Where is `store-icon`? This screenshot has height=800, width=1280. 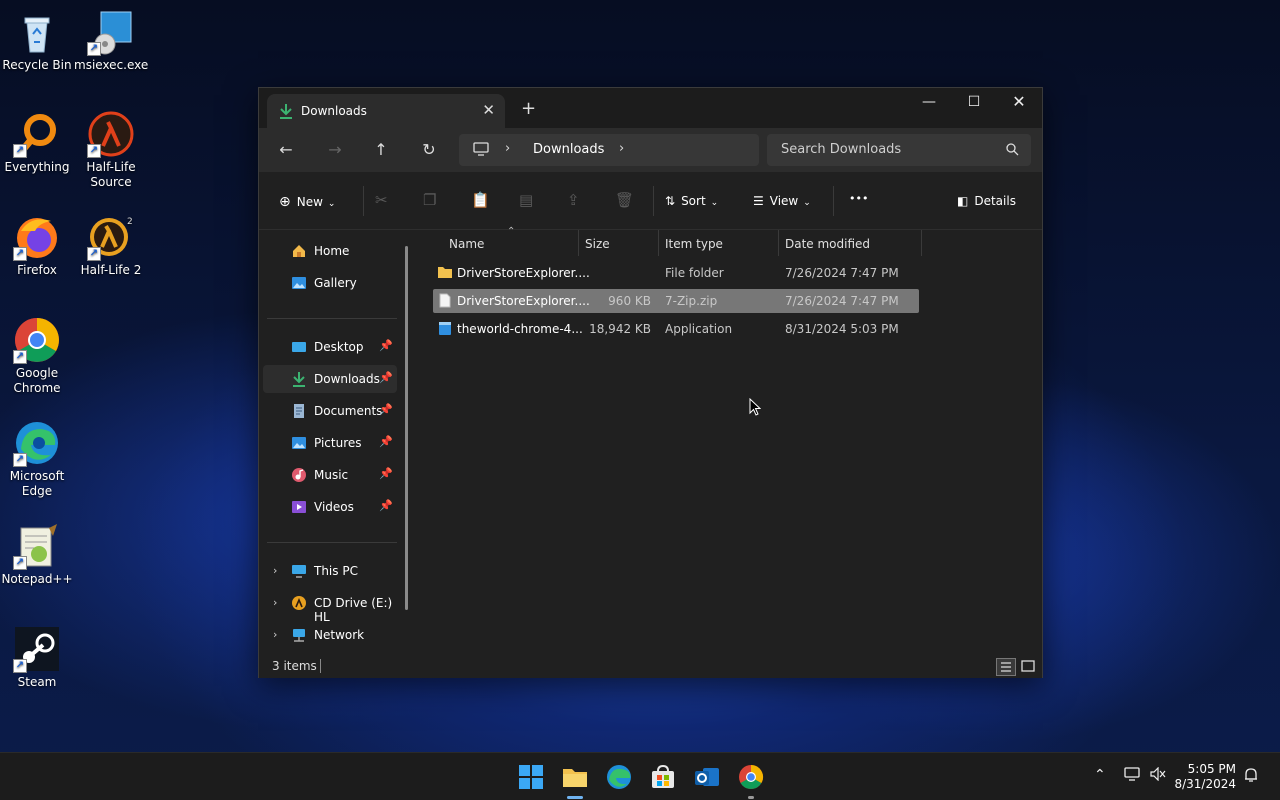
store-icon is located at coordinates (663, 777).